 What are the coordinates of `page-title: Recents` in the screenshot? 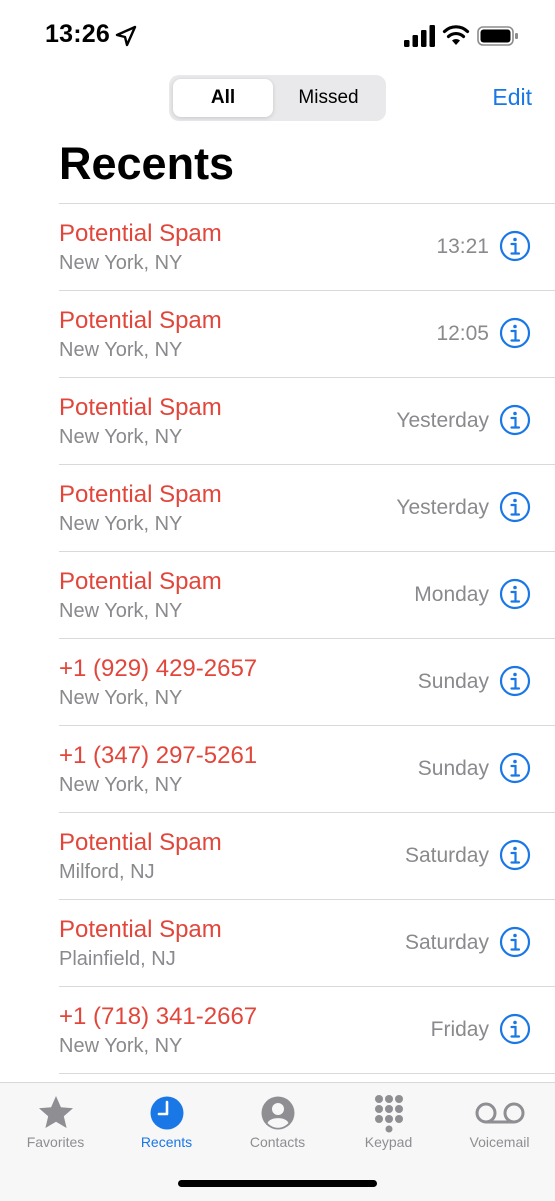 It's located at (147, 163).